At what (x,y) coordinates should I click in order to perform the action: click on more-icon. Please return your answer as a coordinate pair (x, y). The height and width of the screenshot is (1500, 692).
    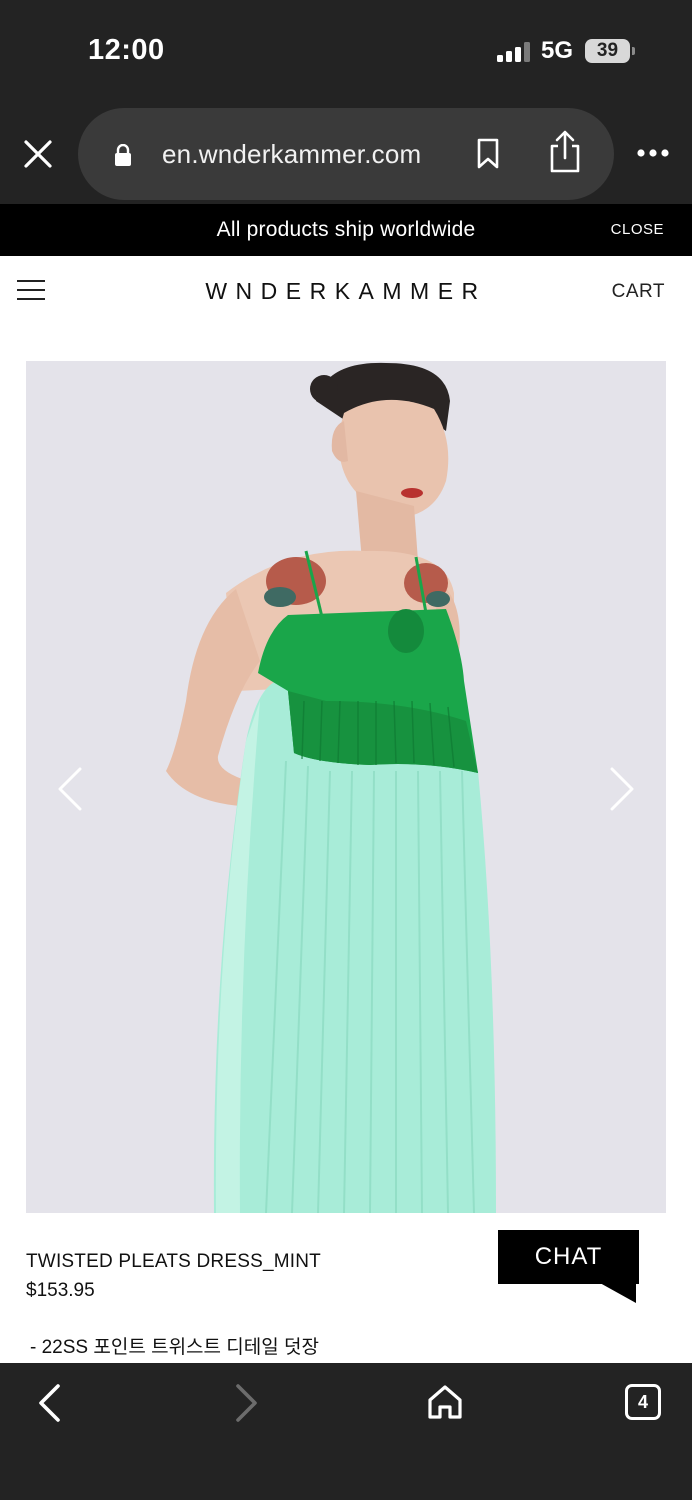
    Looking at the image, I should click on (653, 153).